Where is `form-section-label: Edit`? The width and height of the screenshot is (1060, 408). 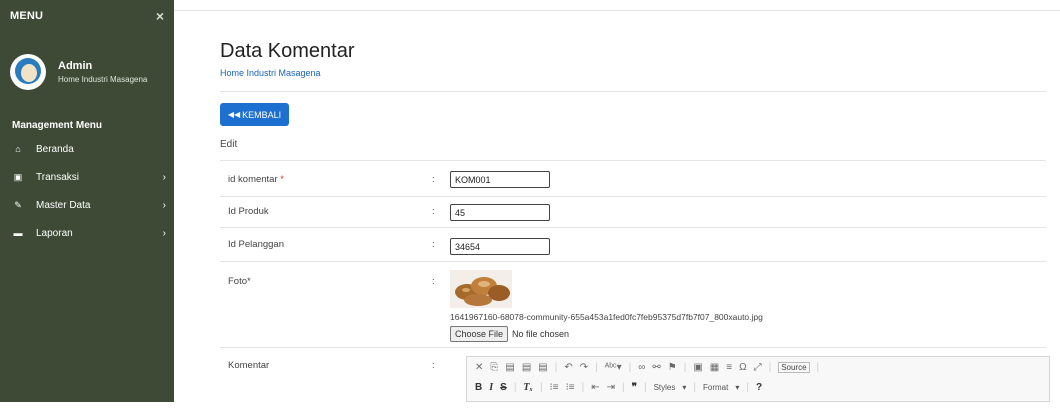 form-section-label: Edit is located at coordinates (229, 144).